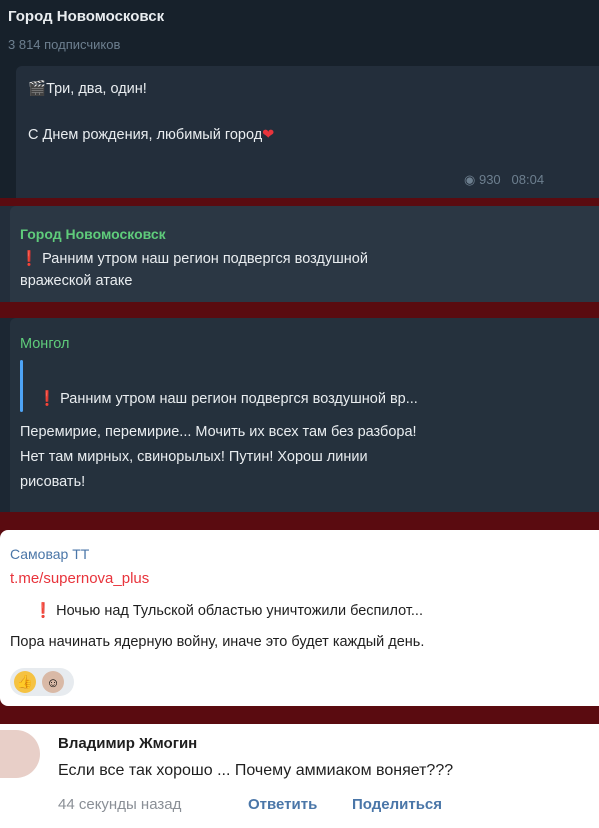 The width and height of the screenshot is (599, 828). What do you see at coordinates (282, 804) in the screenshot?
I see `reply-button: Ответить` at bounding box center [282, 804].